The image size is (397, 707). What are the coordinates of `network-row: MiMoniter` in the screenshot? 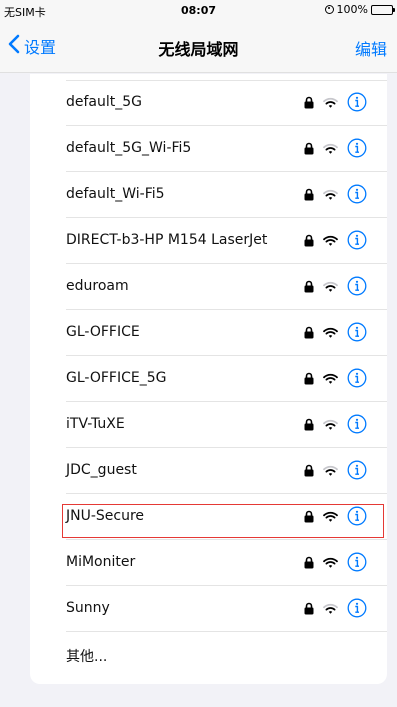 It's located at (208, 563).